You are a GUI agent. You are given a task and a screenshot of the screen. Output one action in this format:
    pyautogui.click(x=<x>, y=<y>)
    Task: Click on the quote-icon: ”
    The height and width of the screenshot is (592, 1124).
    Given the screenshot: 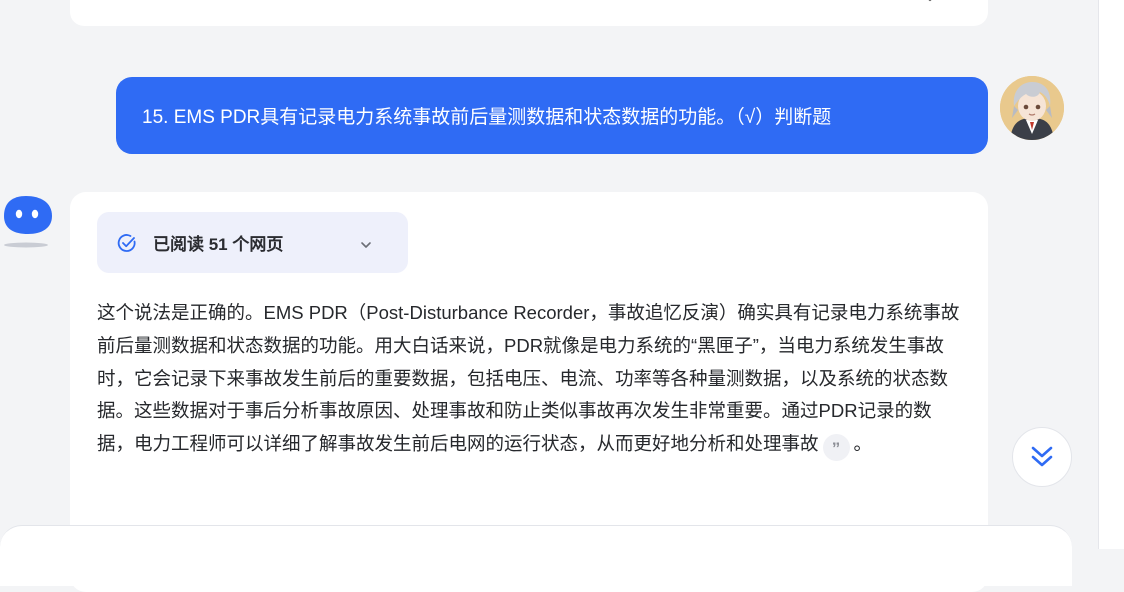 What is the action you would take?
    pyautogui.click(x=836, y=448)
    